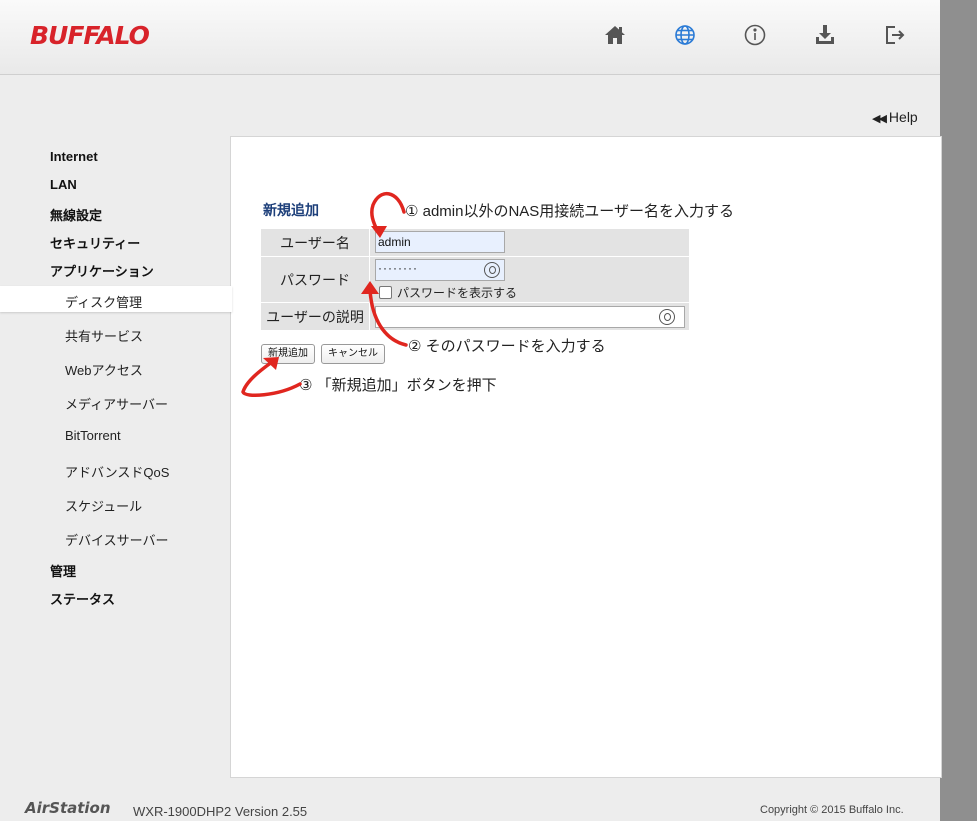 The width and height of the screenshot is (977, 821). I want to click on sidebar-item-disk-management: ディスク管理, so click(103, 301).